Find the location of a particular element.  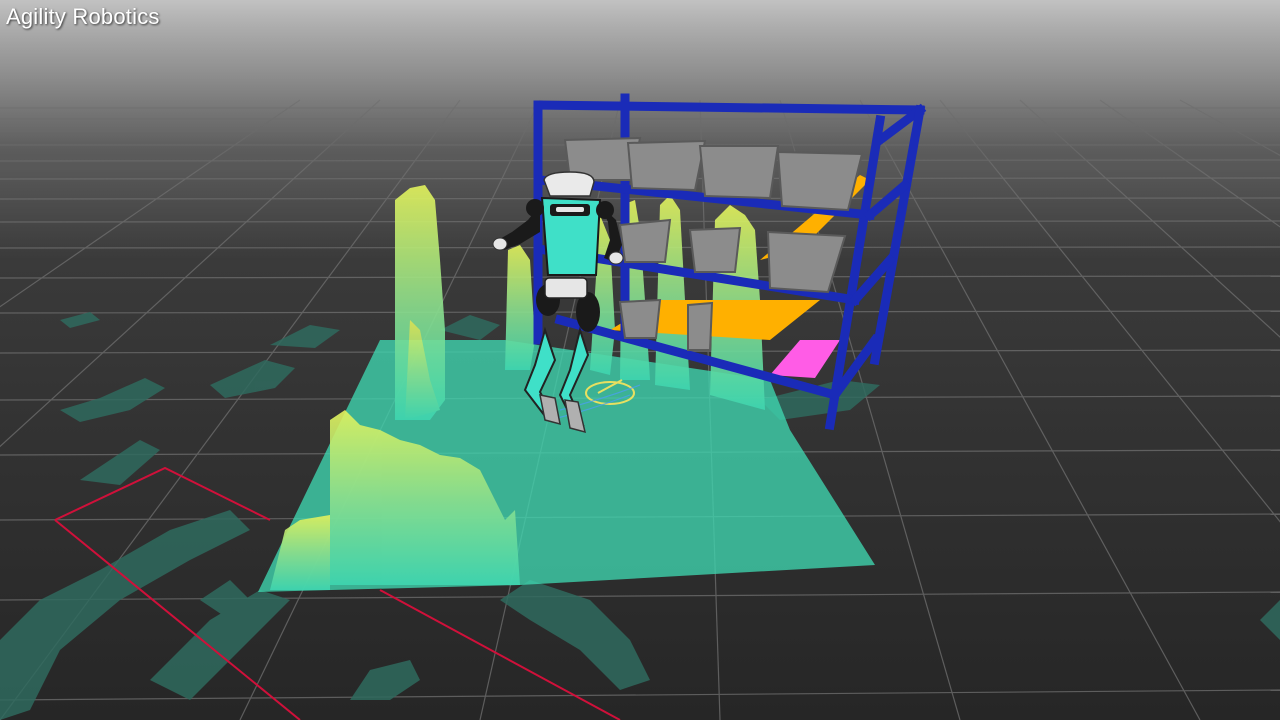

marker-pad-pink is located at coordinates (805, 359).